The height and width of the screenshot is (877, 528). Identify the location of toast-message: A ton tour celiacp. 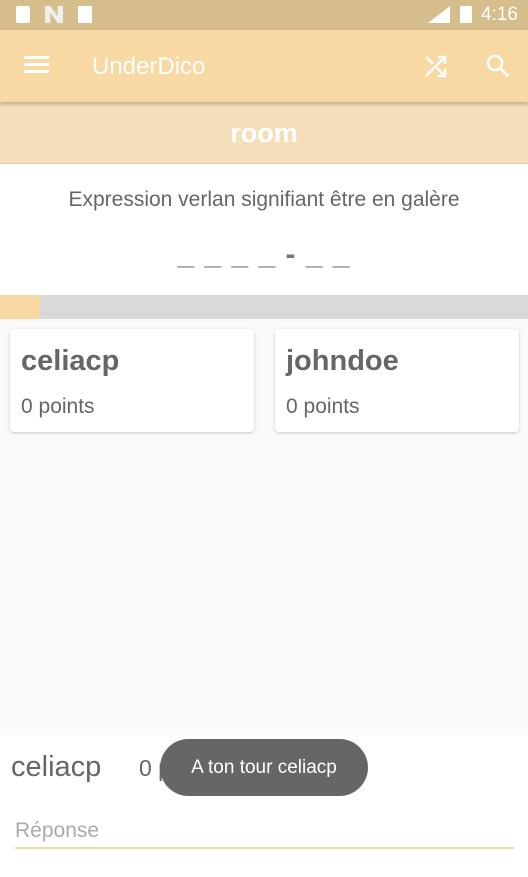
(264, 767).